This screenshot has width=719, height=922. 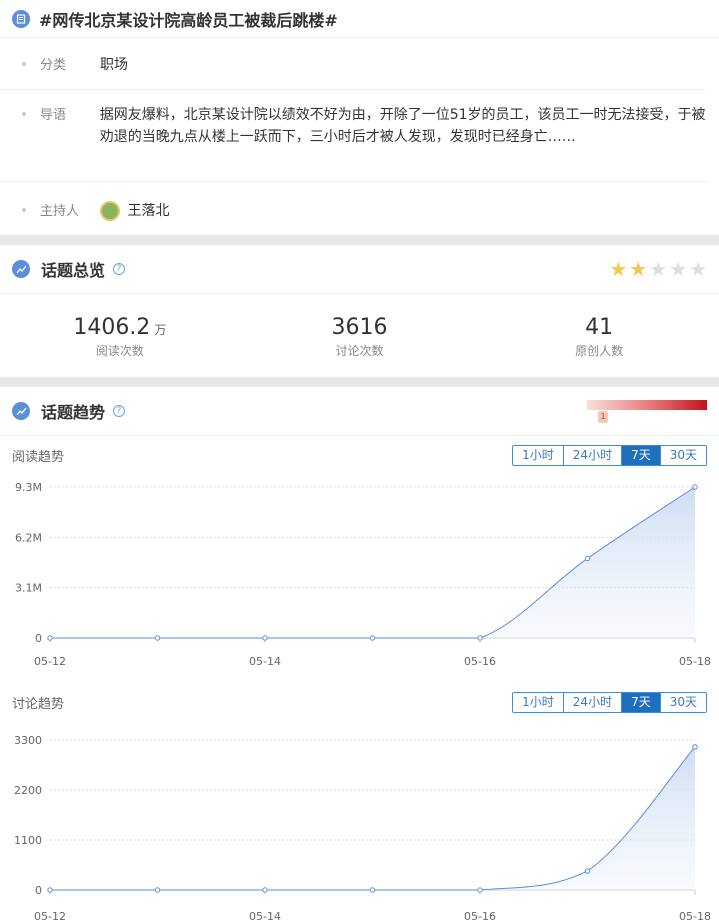 I want to click on chart-title: 讨论趋势, so click(x=38, y=704).